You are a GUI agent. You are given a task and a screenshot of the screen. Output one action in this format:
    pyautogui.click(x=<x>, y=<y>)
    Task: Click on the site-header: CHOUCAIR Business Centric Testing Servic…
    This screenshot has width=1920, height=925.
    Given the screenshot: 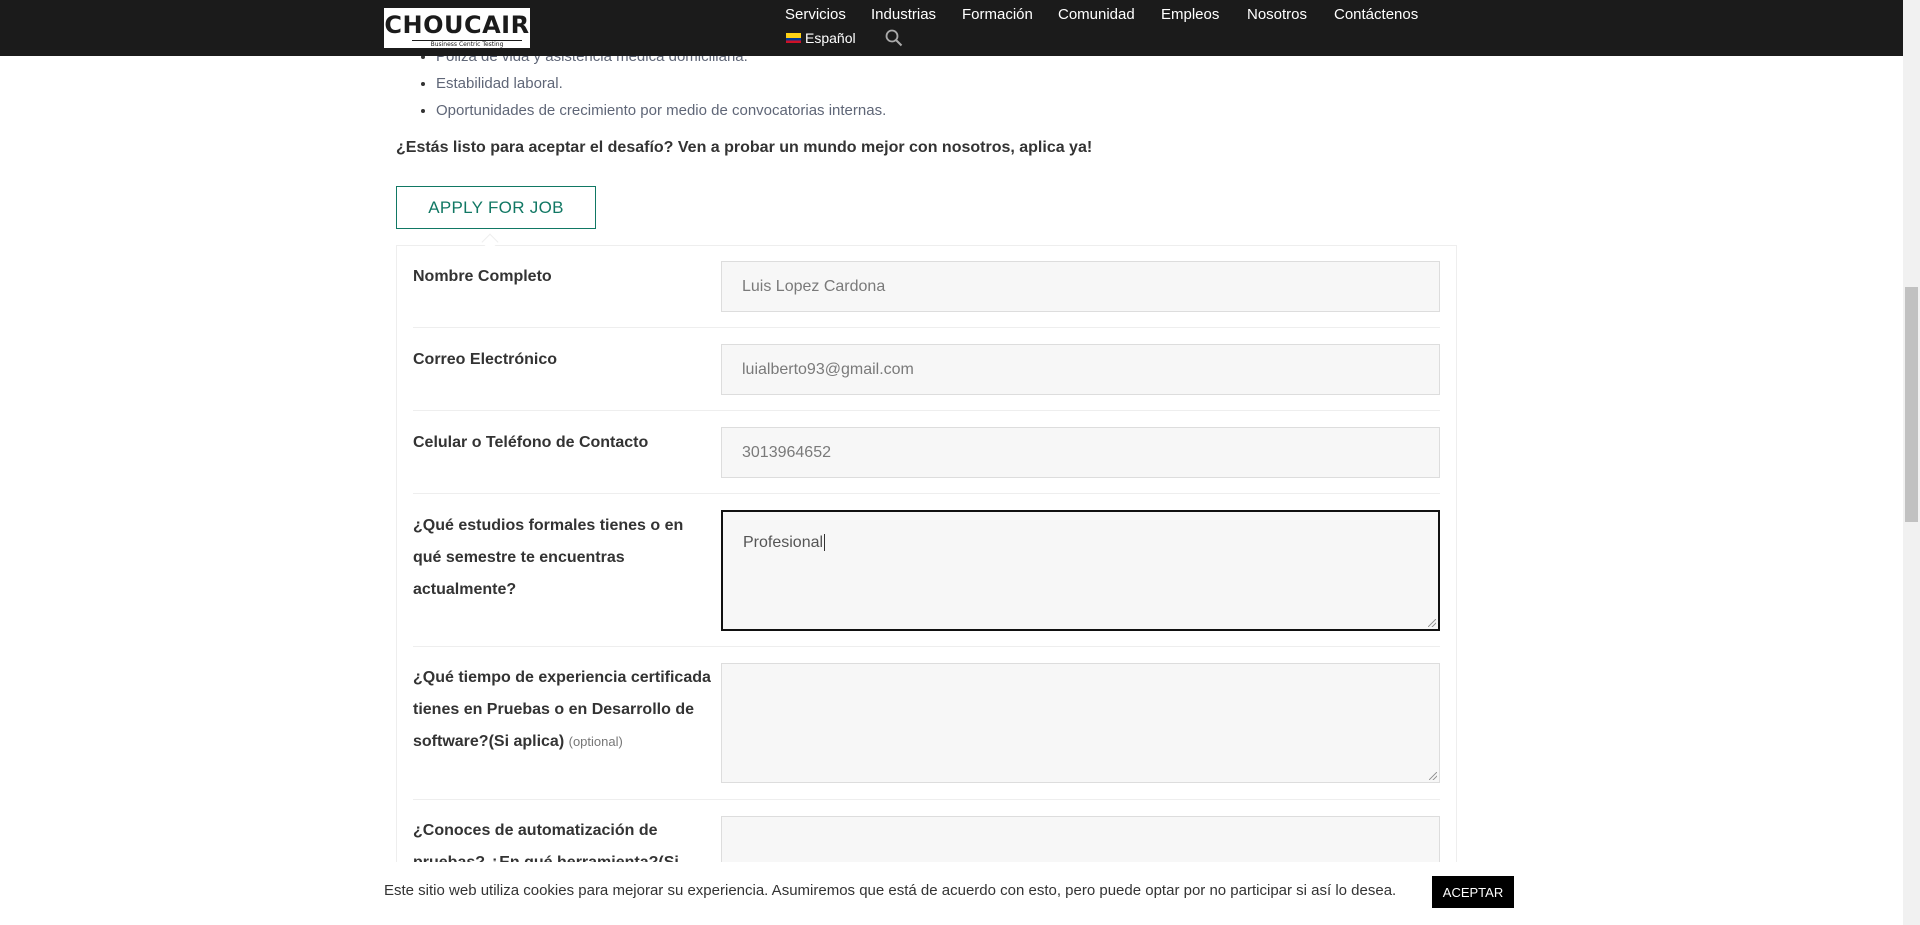 What is the action you would take?
    pyautogui.click(x=951, y=28)
    